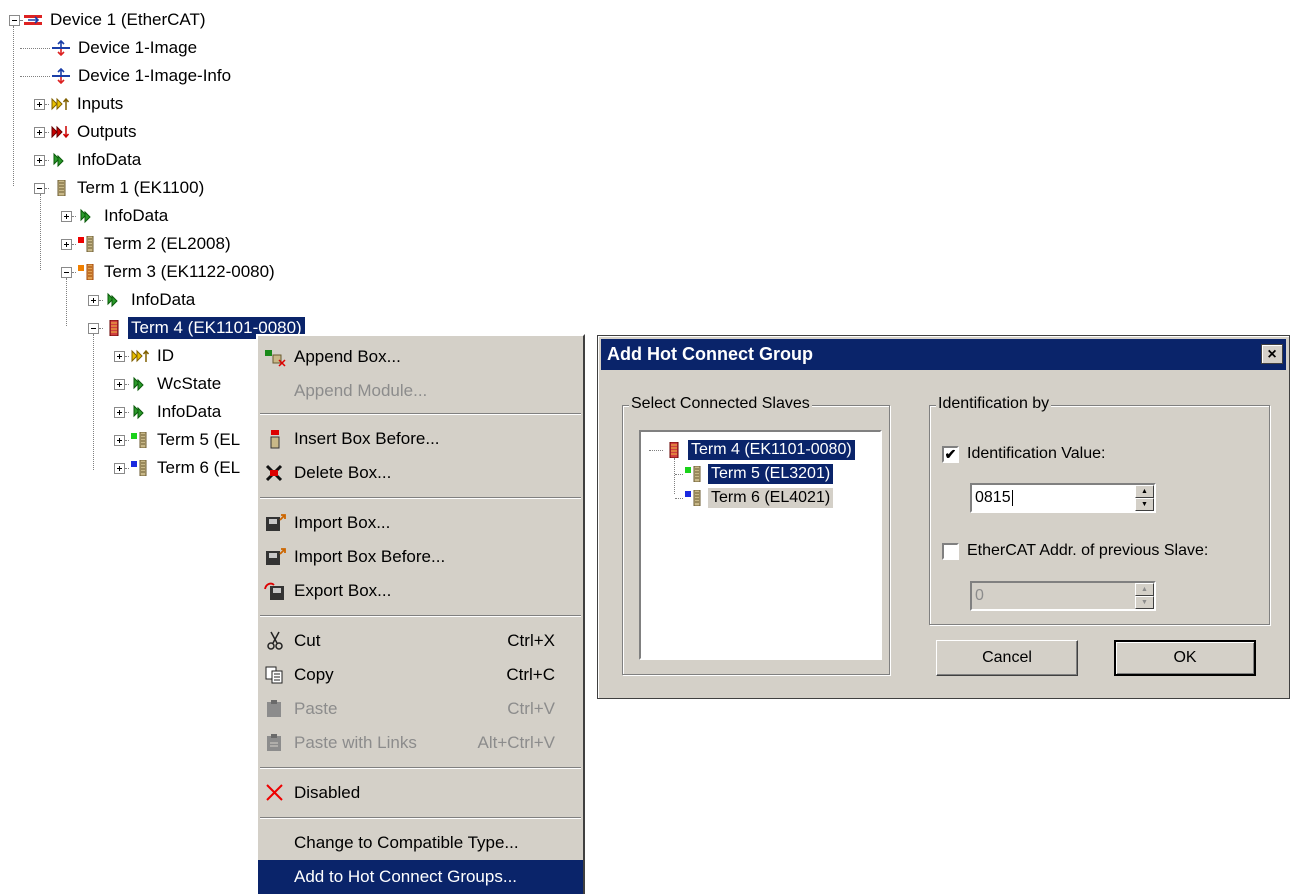  I want to click on tree-node-term5: Term 5 (EL, so click(178, 440).